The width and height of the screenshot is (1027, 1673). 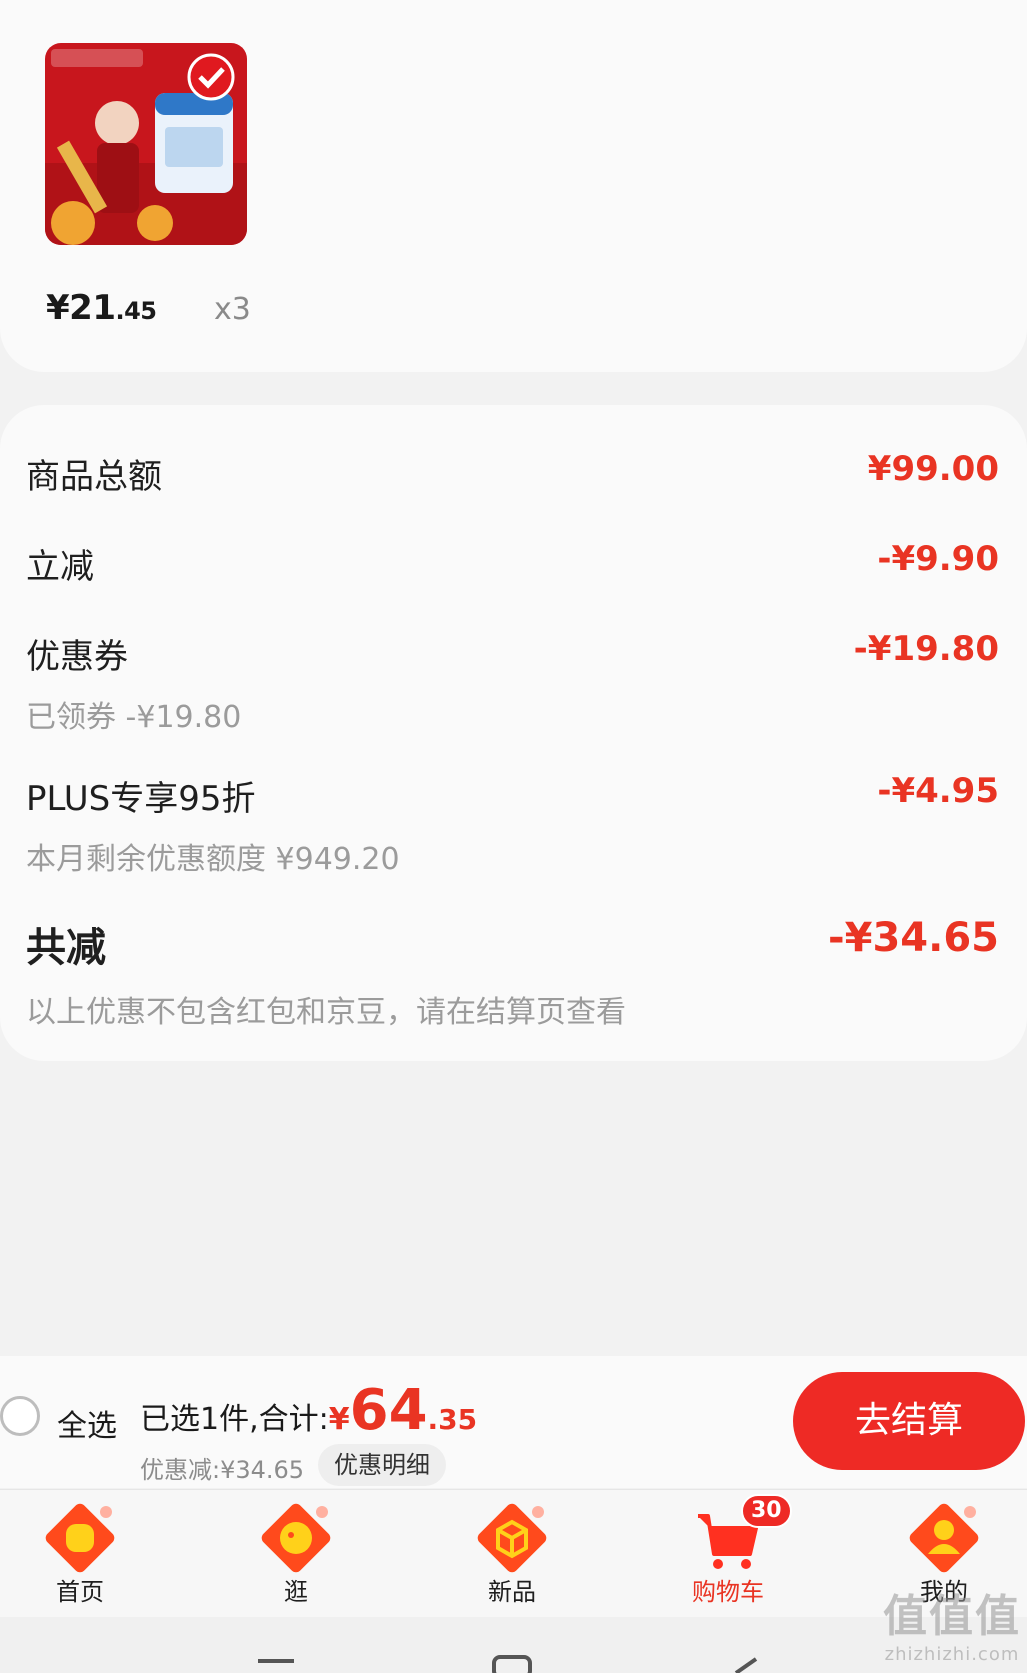 I want to click on instant-discount-value: -¥9.90, so click(x=938, y=559).